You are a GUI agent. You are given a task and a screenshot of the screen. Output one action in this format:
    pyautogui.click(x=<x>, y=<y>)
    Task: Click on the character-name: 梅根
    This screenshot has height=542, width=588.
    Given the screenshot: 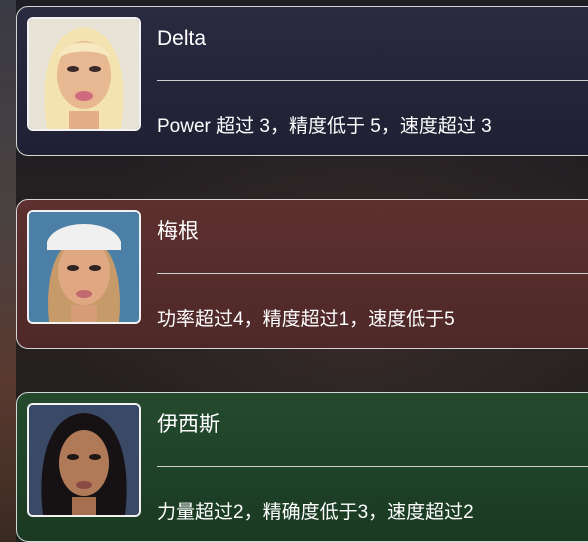 What is the action you would take?
    pyautogui.click(x=178, y=231)
    